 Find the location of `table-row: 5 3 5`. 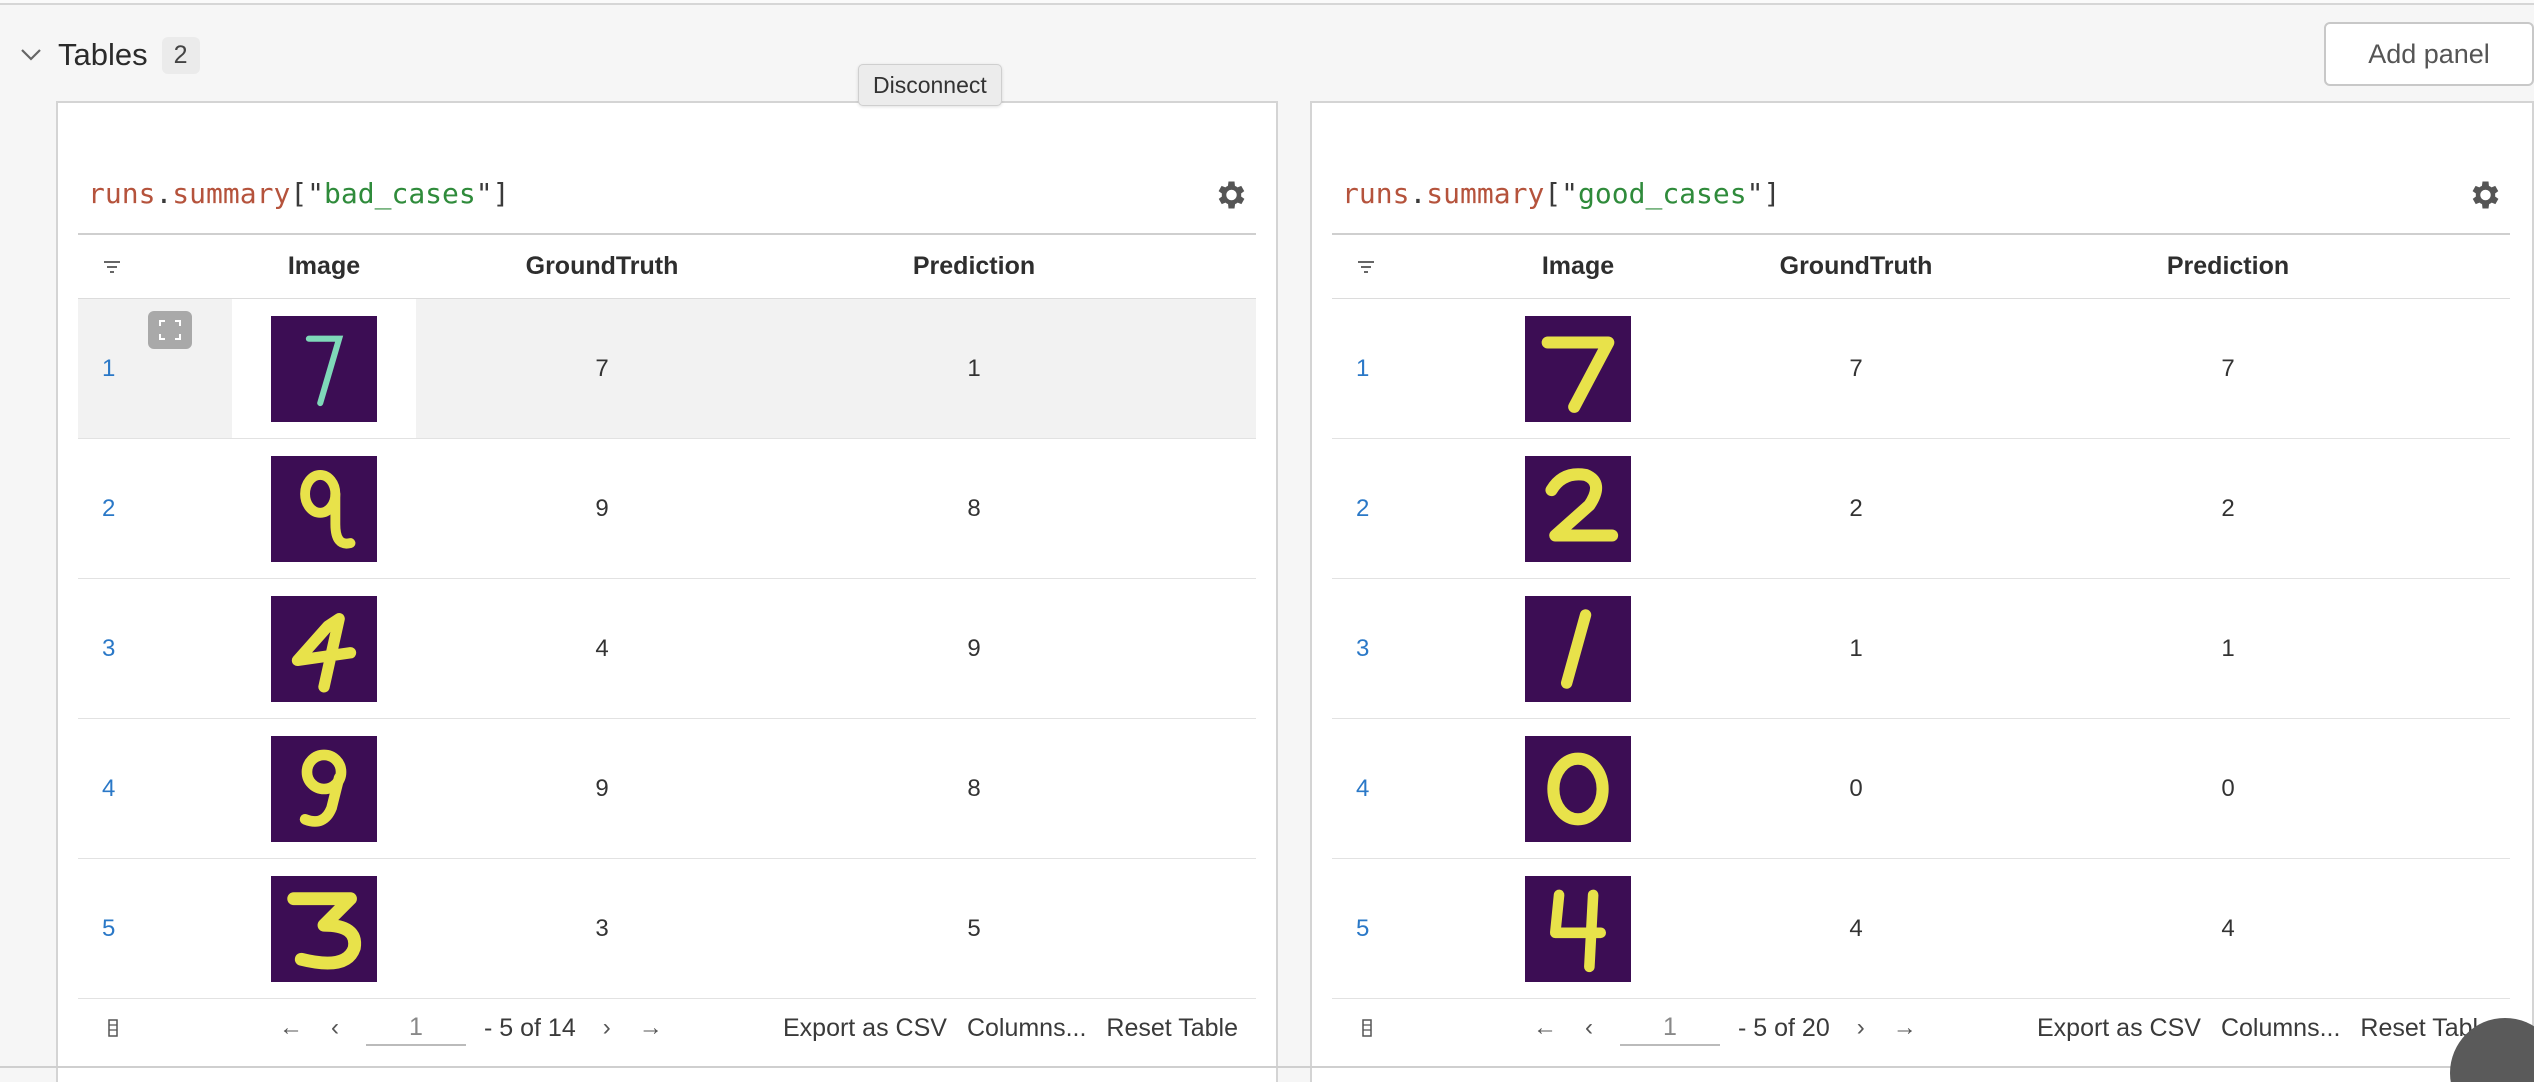

table-row: 5 3 5 is located at coordinates (667, 929).